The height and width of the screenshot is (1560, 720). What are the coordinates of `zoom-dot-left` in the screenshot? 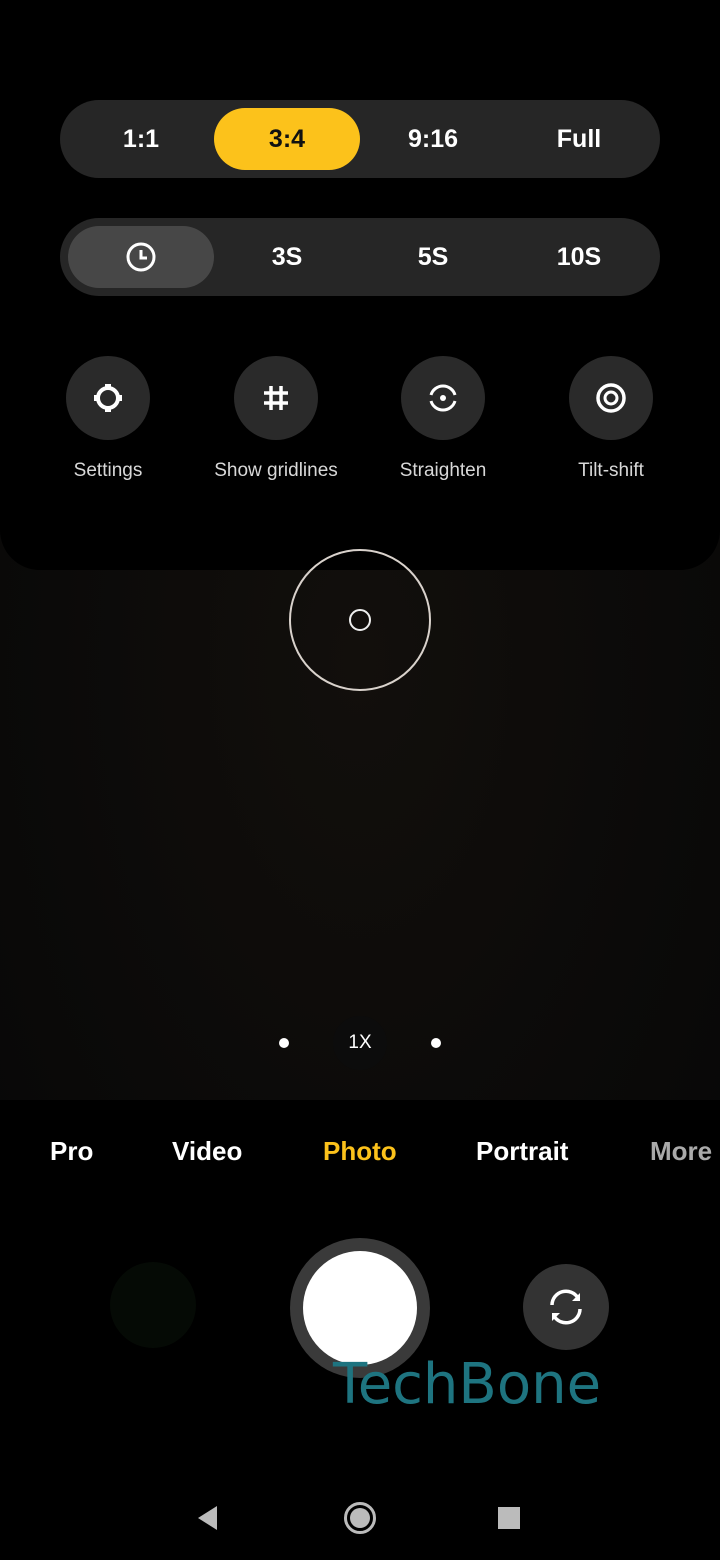 It's located at (284, 1043).